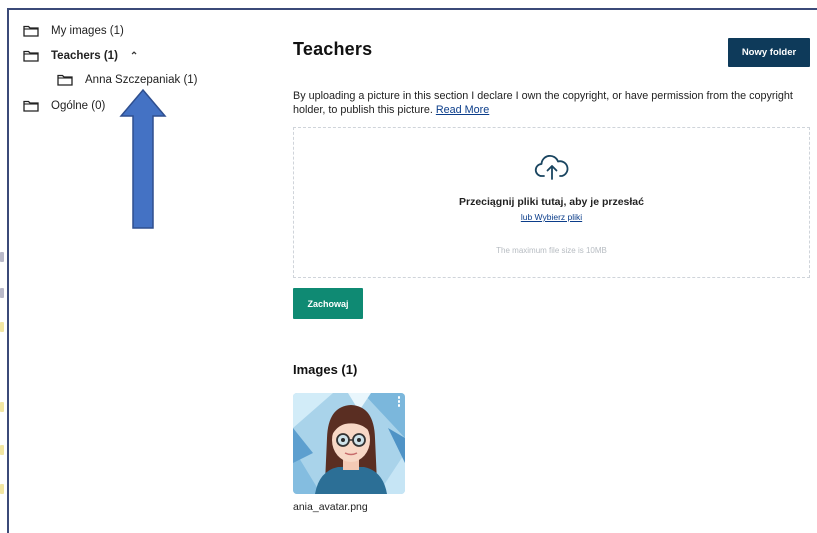 The height and width of the screenshot is (533, 817). I want to click on sidebar-item-my-images: My images (1), so click(73, 31).